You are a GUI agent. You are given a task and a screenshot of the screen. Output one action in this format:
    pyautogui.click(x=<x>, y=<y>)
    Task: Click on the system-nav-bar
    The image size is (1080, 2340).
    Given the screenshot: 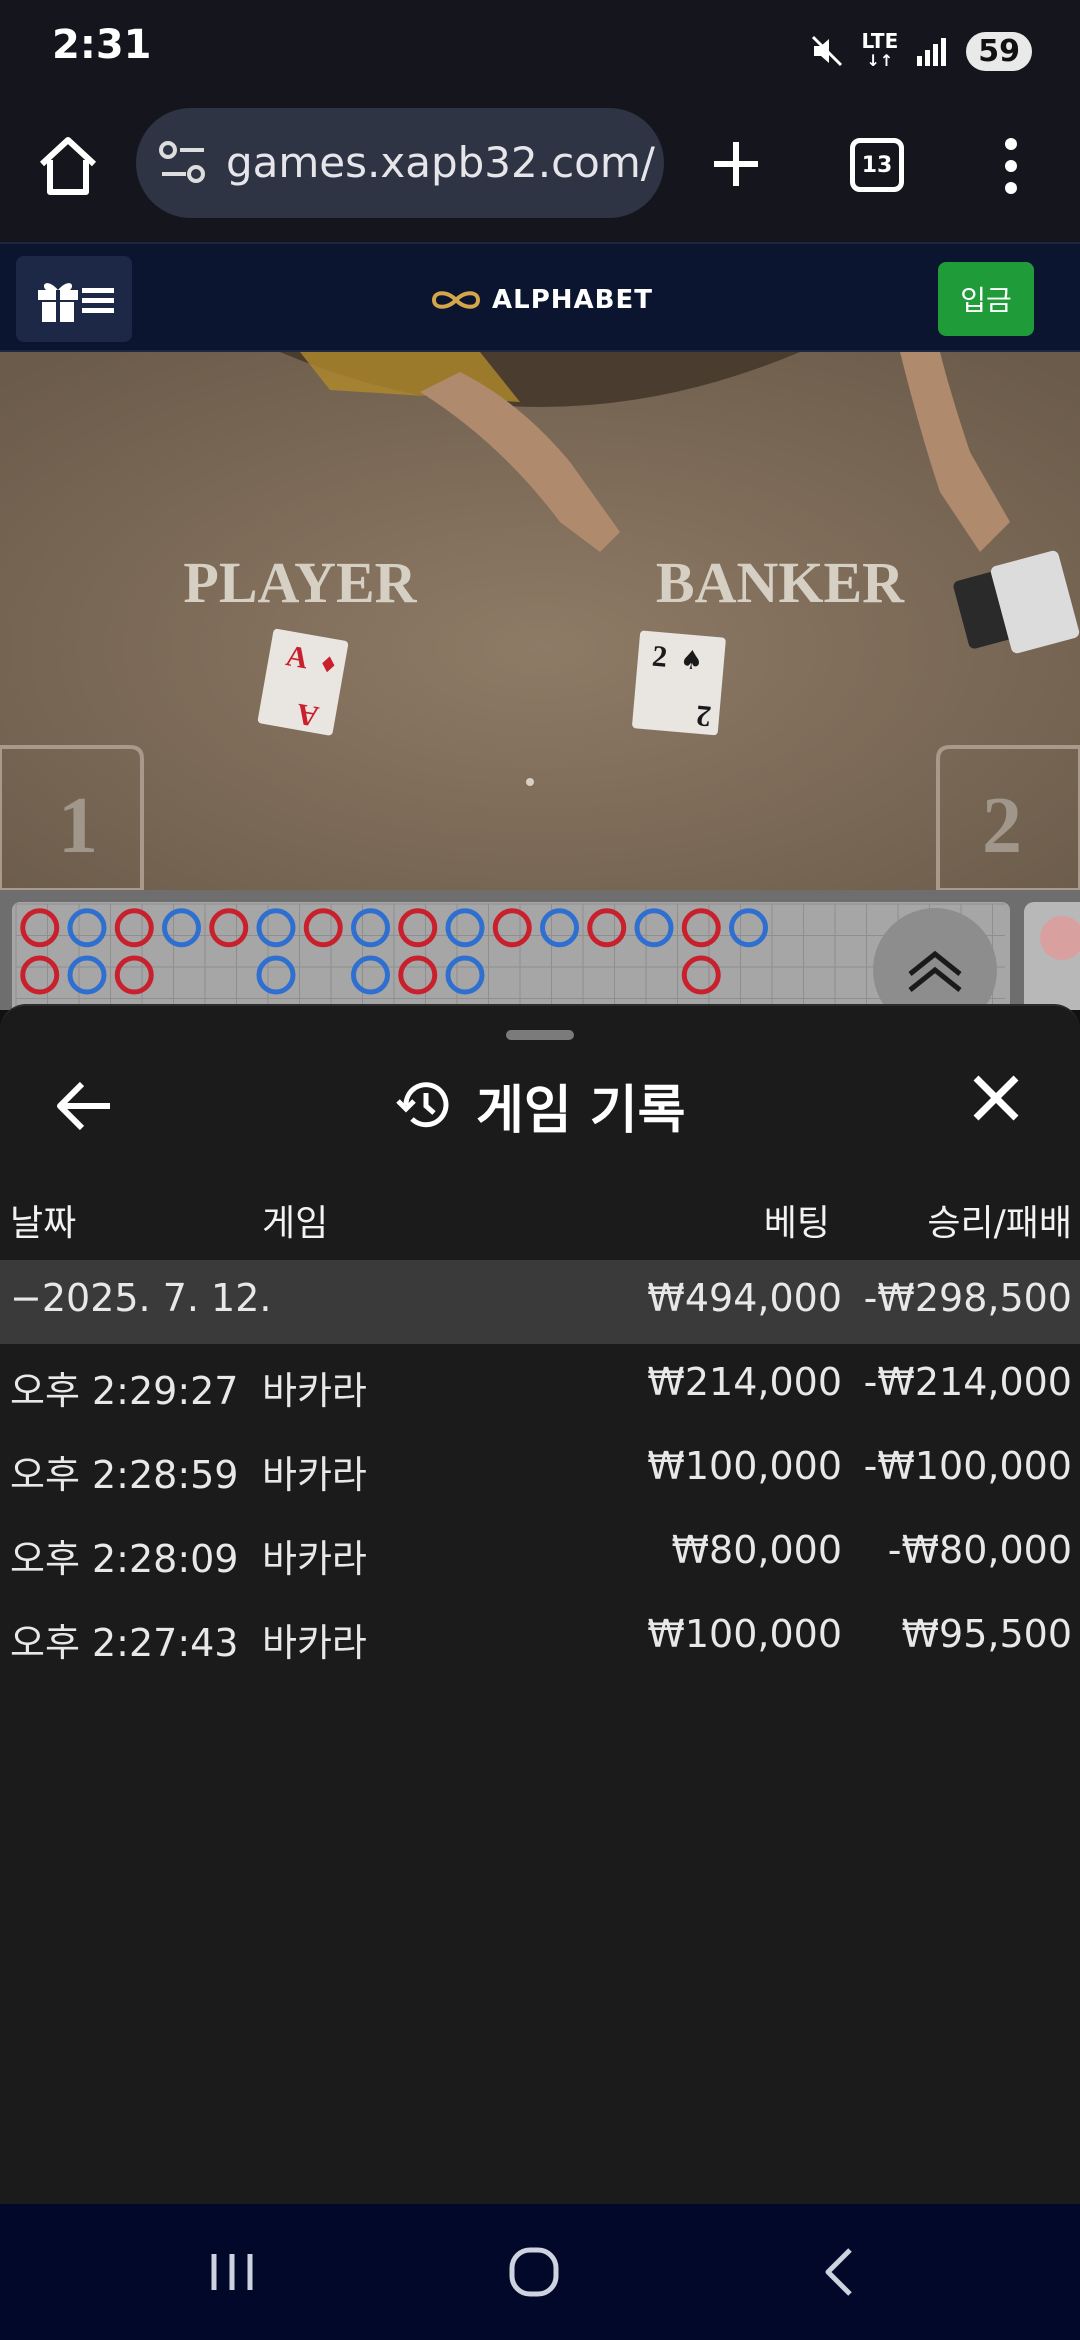 What is the action you would take?
    pyautogui.click(x=540, y=2272)
    